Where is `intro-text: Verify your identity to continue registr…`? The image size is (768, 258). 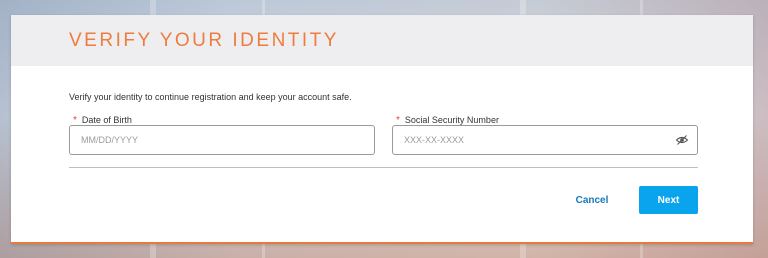 intro-text: Verify your identity to continue registr… is located at coordinates (210, 97).